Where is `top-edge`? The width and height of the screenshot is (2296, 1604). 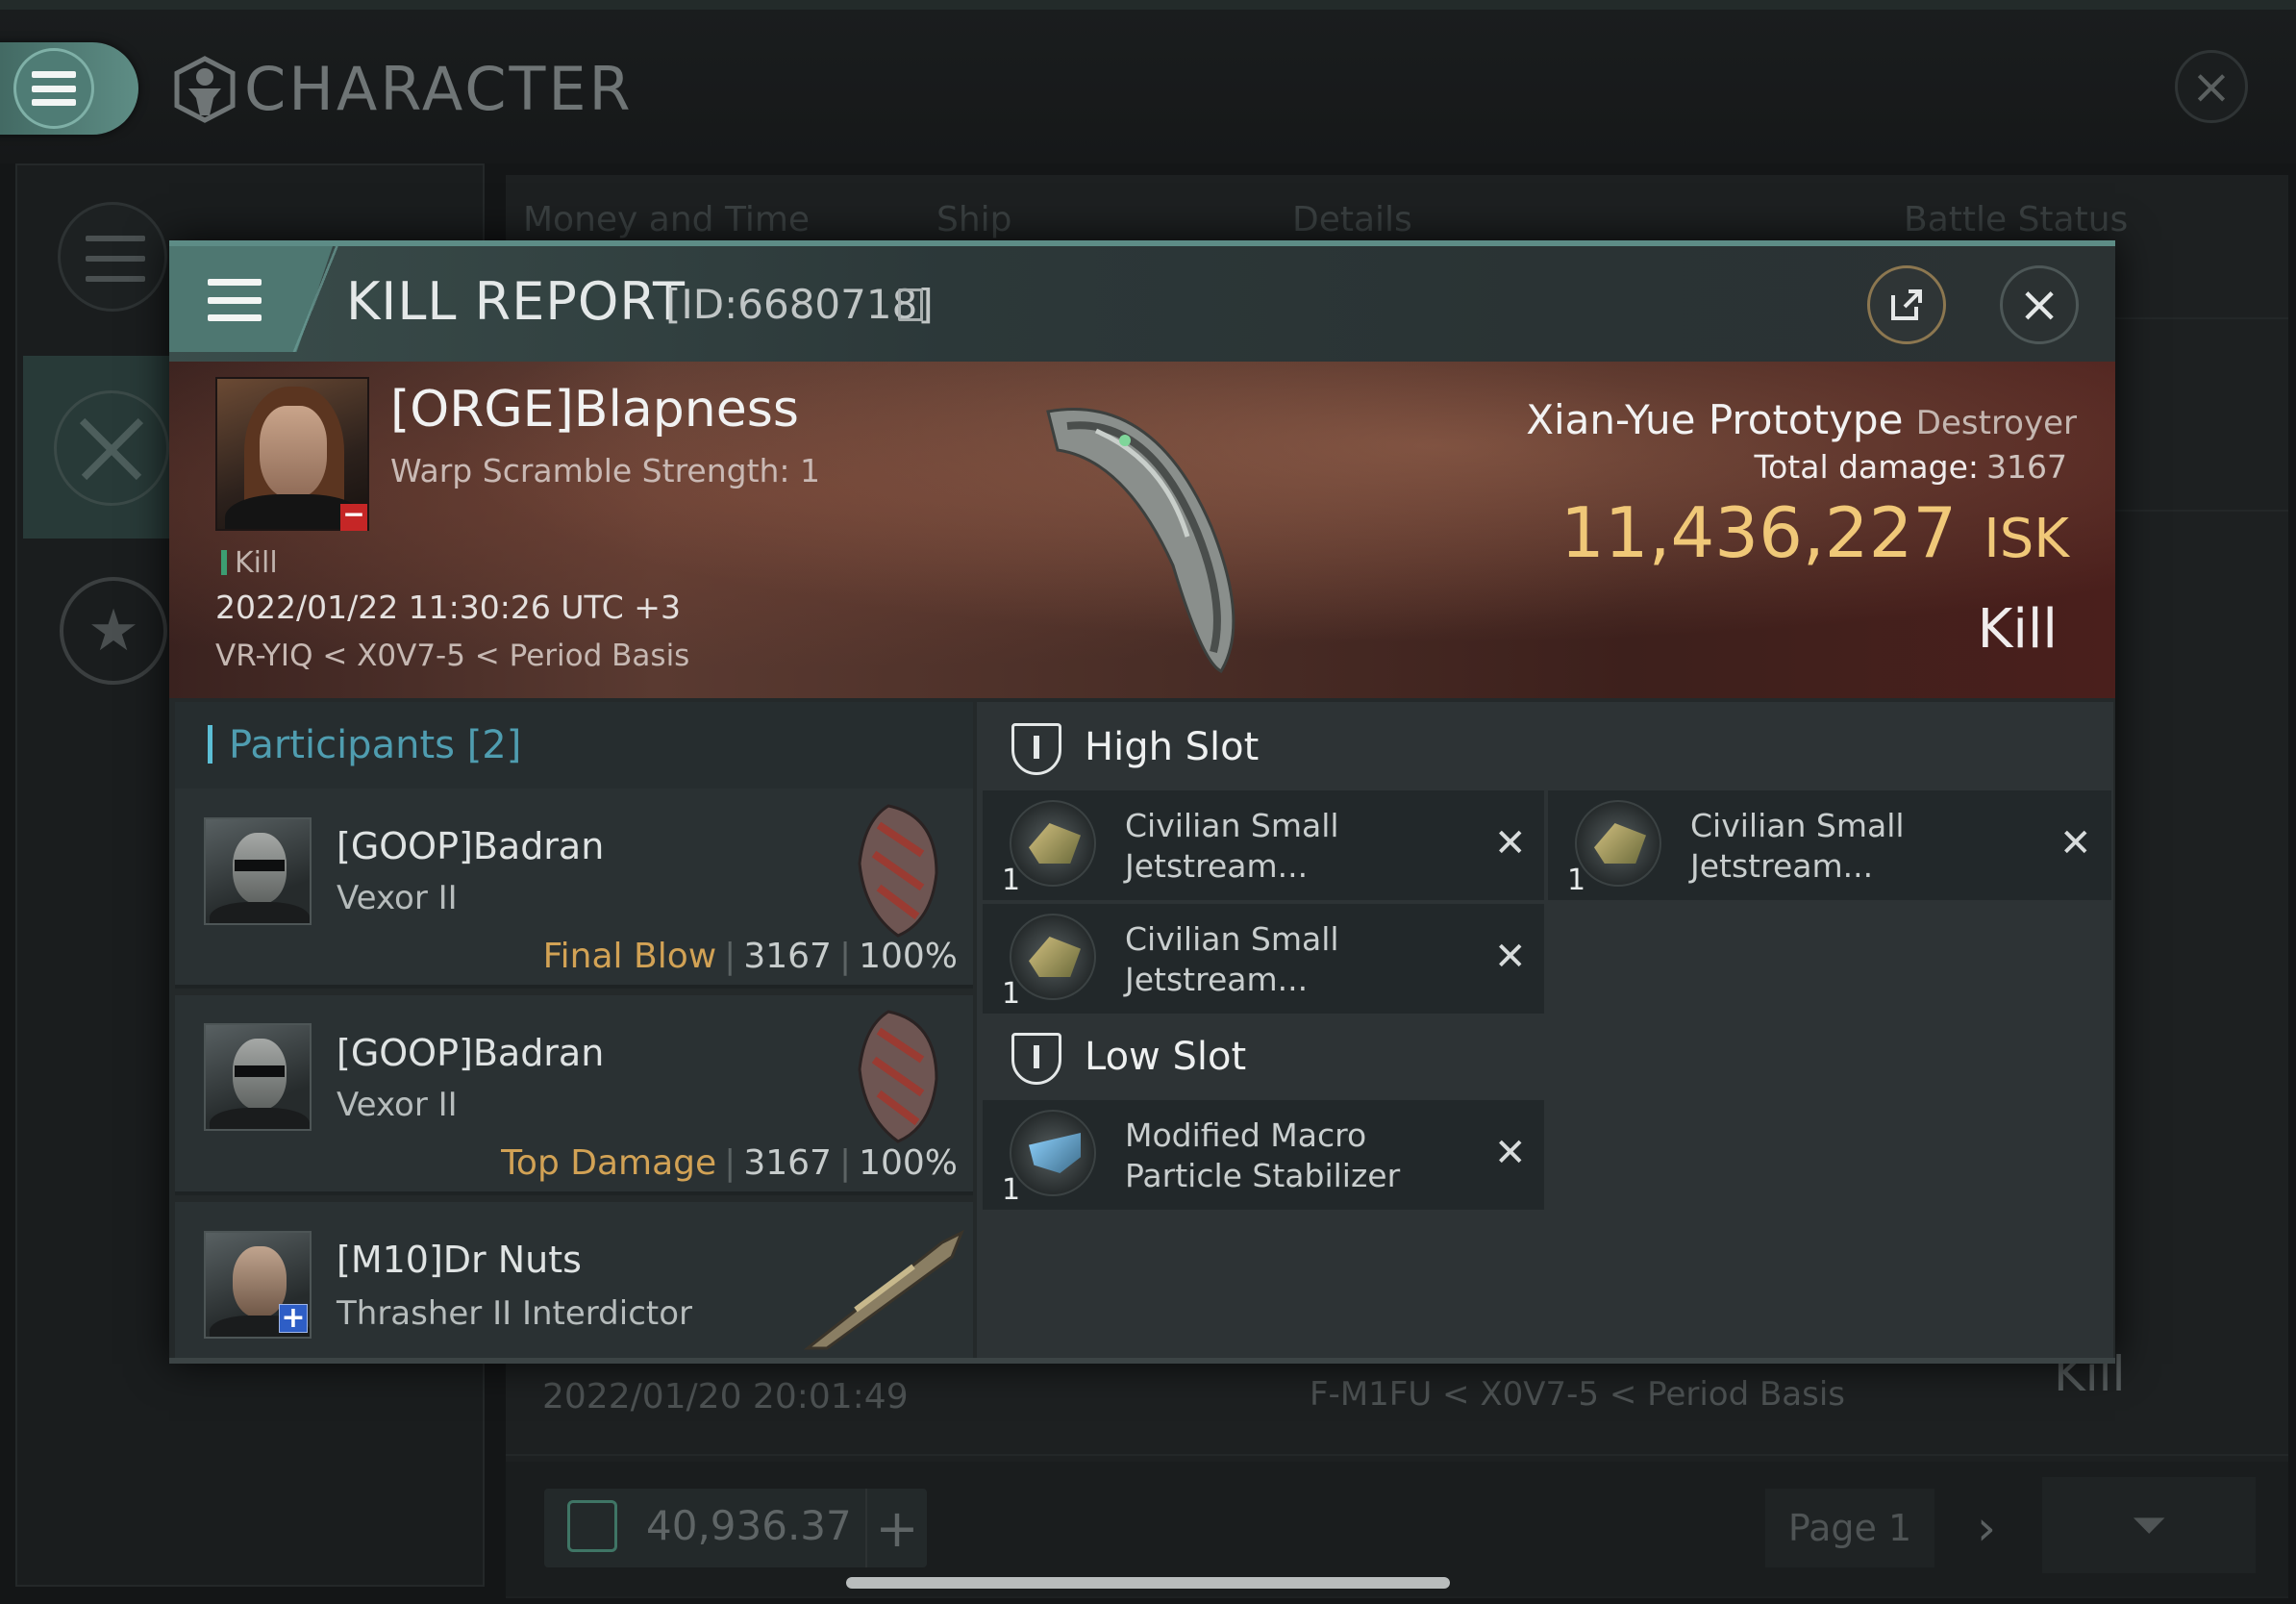
top-edge is located at coordinates (1148, 5).